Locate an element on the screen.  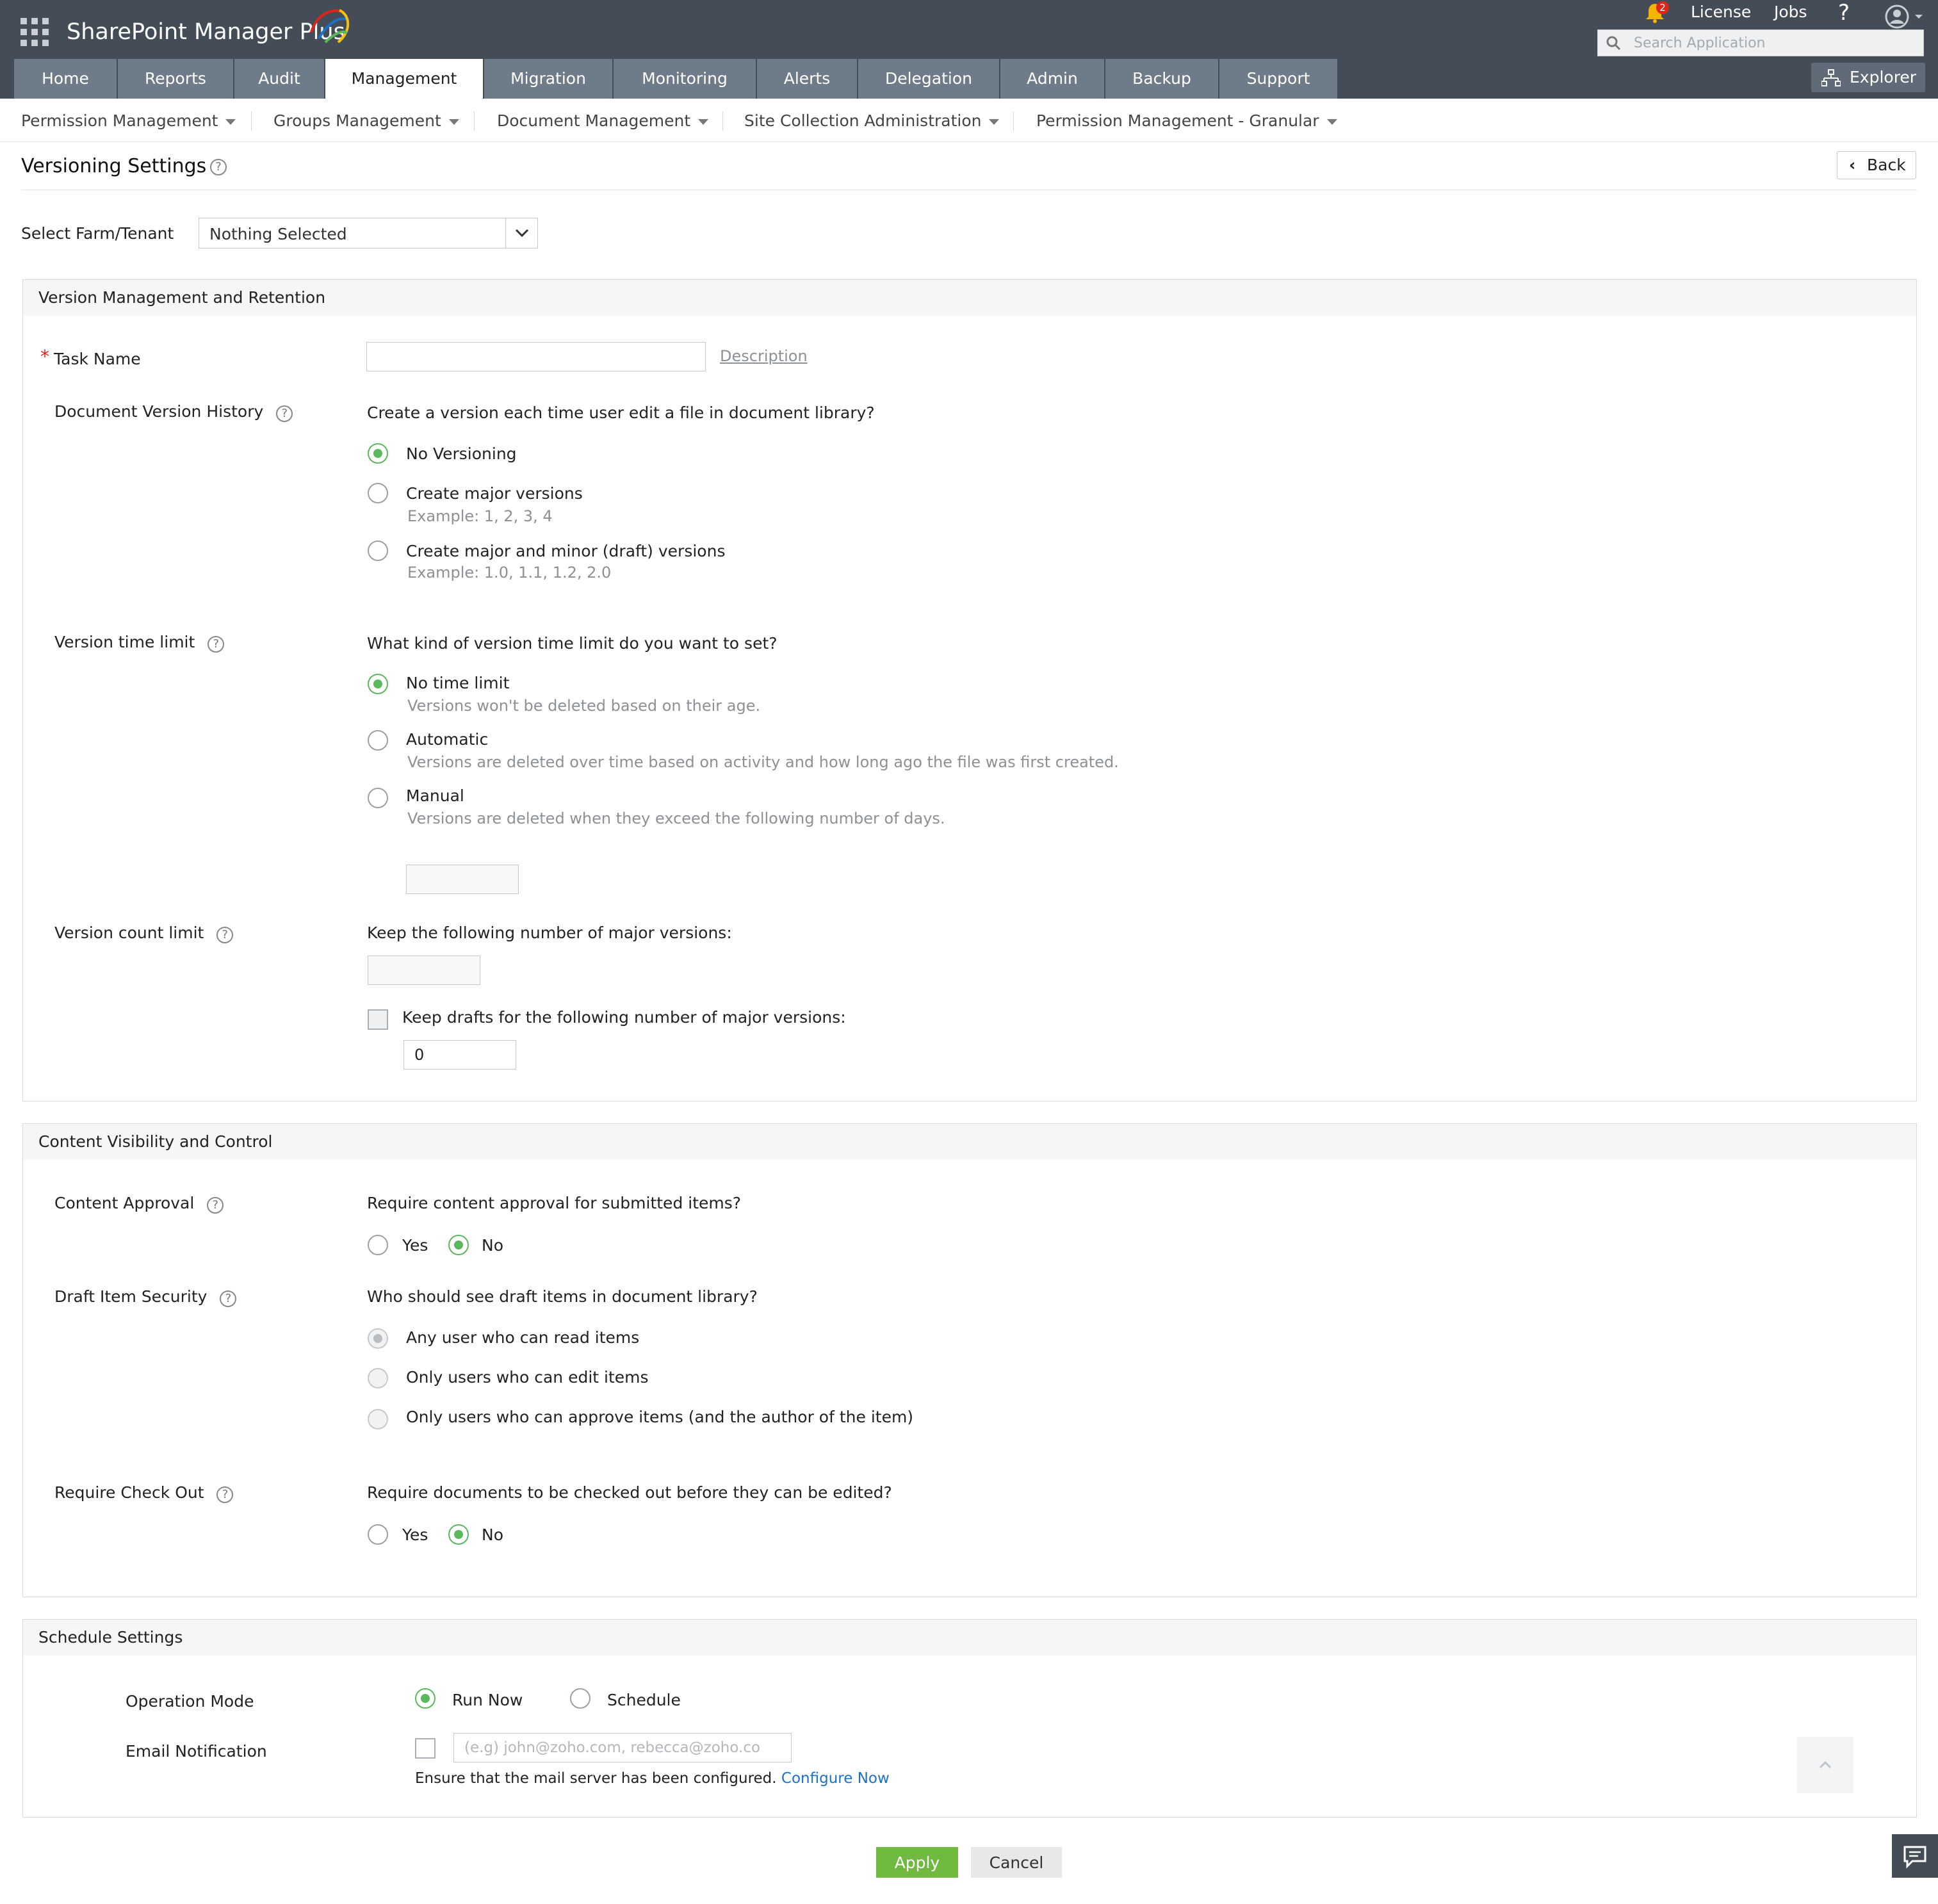
tab-reports: Reports is located at coordinates (175, 79).